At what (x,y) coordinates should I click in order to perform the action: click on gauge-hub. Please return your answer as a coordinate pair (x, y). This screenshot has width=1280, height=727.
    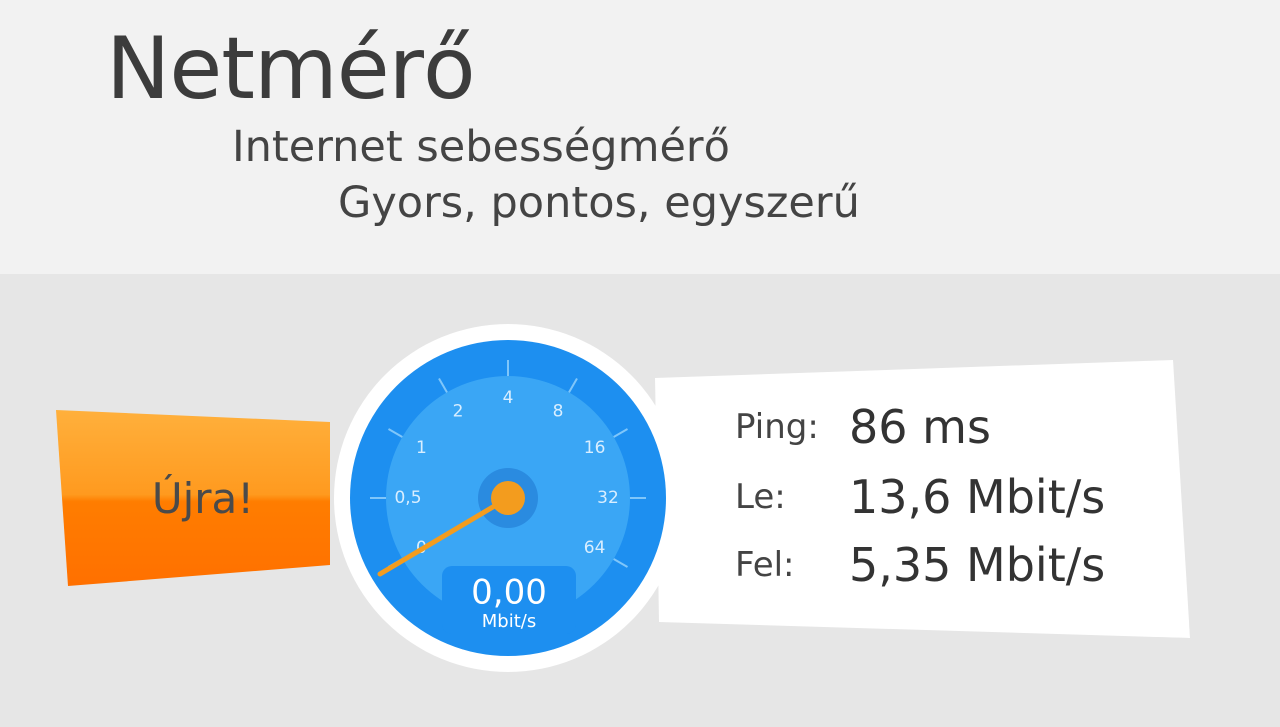
    Looking at the image, I should click on (508, 498).